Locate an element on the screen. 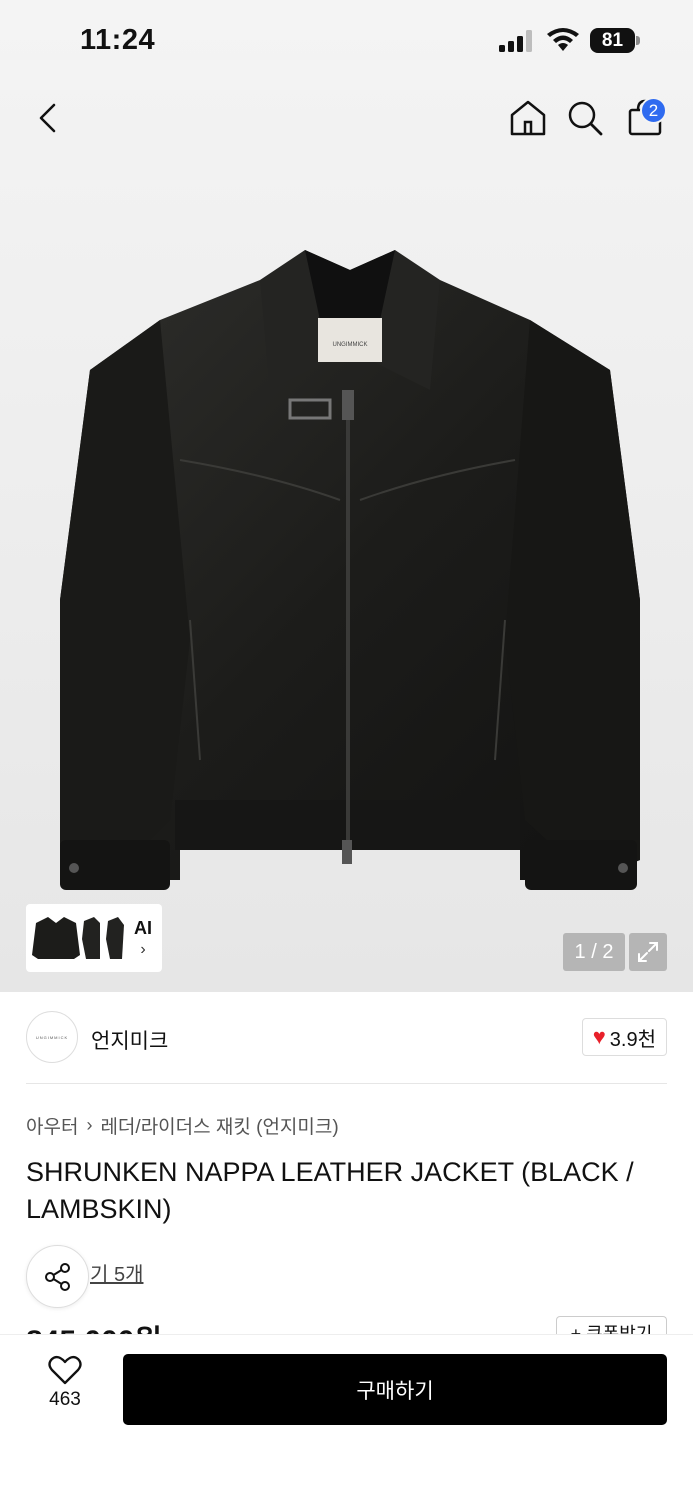 The image size is (693, 1500). brand-name: 언지미크 is located at coordinates (129, 1040).